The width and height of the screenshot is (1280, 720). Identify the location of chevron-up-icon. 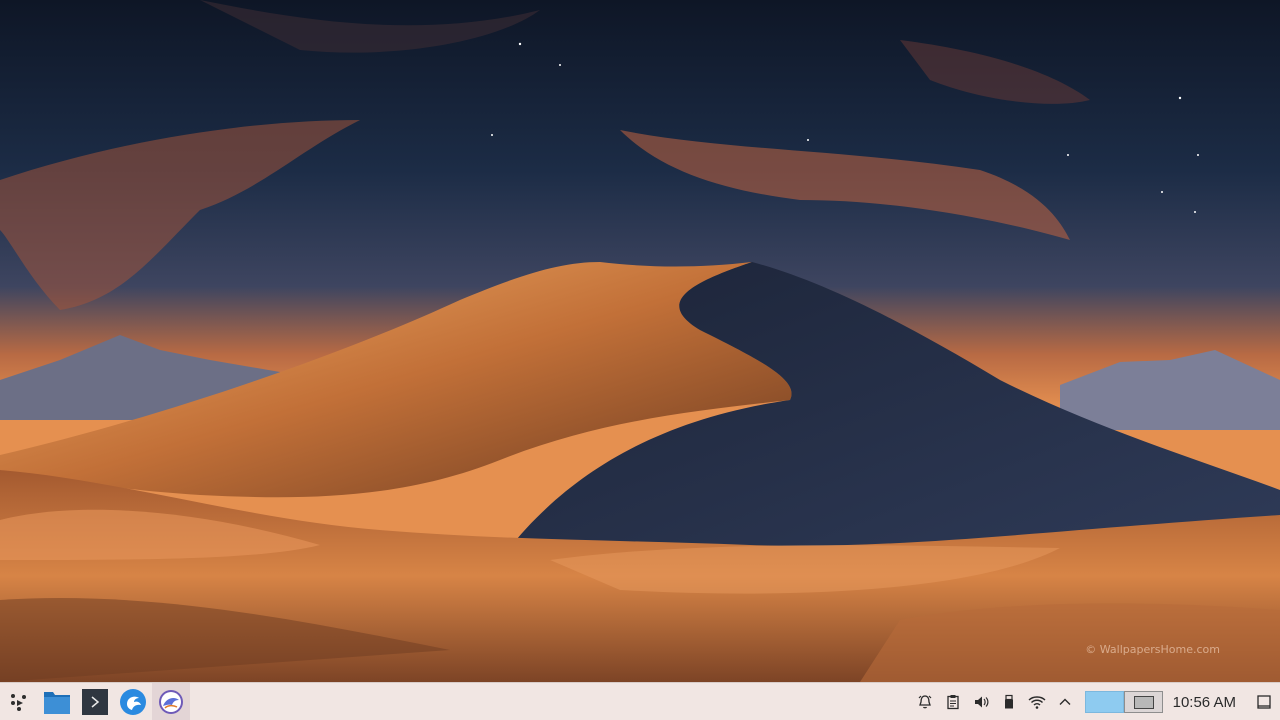
(1065, 701).